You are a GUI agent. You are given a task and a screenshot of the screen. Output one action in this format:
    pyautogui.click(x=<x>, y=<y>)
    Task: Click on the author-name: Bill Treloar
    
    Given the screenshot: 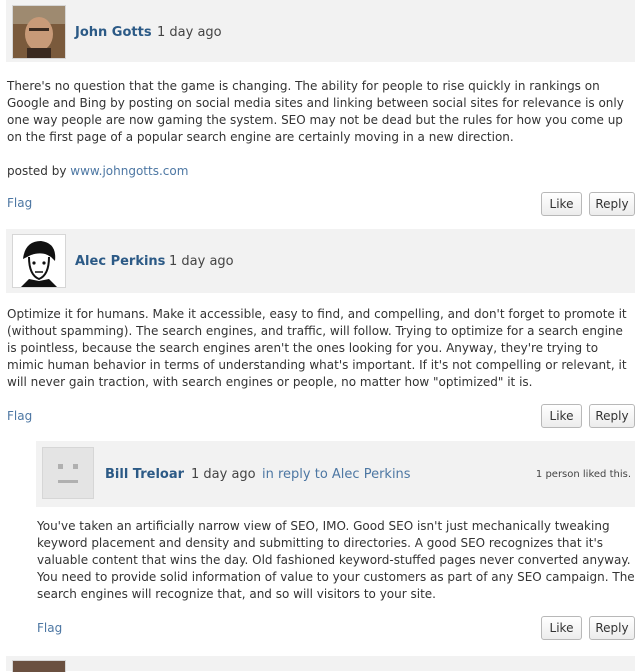 What is the action you would take?
    pyautogui.click(x=144, y=474)
    